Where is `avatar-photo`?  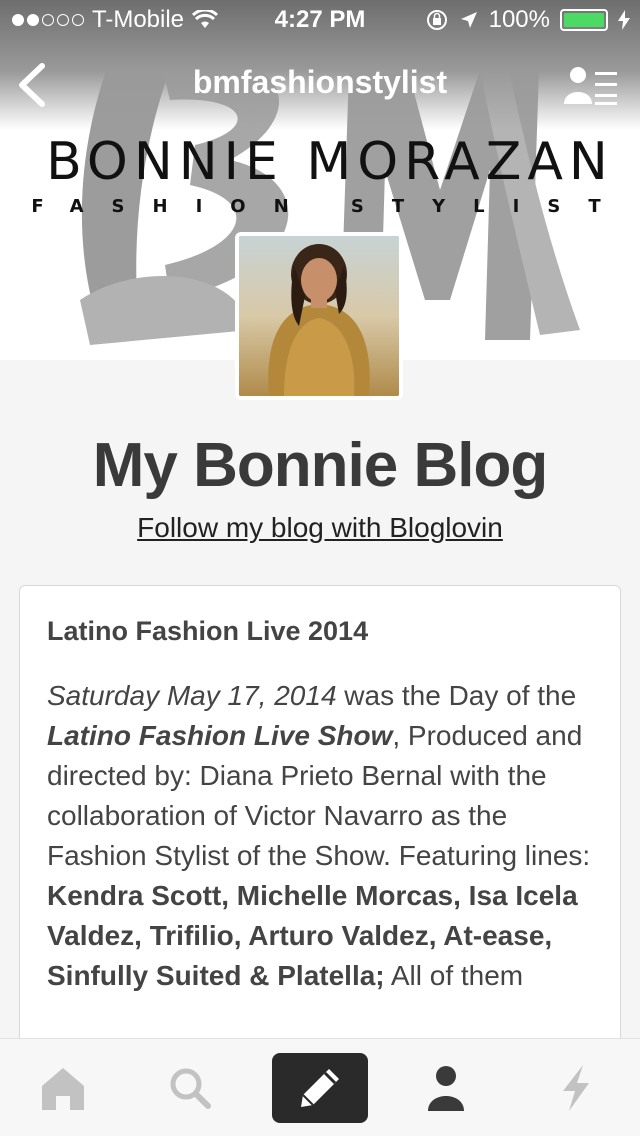
avatar-photo is located at coordinates (319, 316).